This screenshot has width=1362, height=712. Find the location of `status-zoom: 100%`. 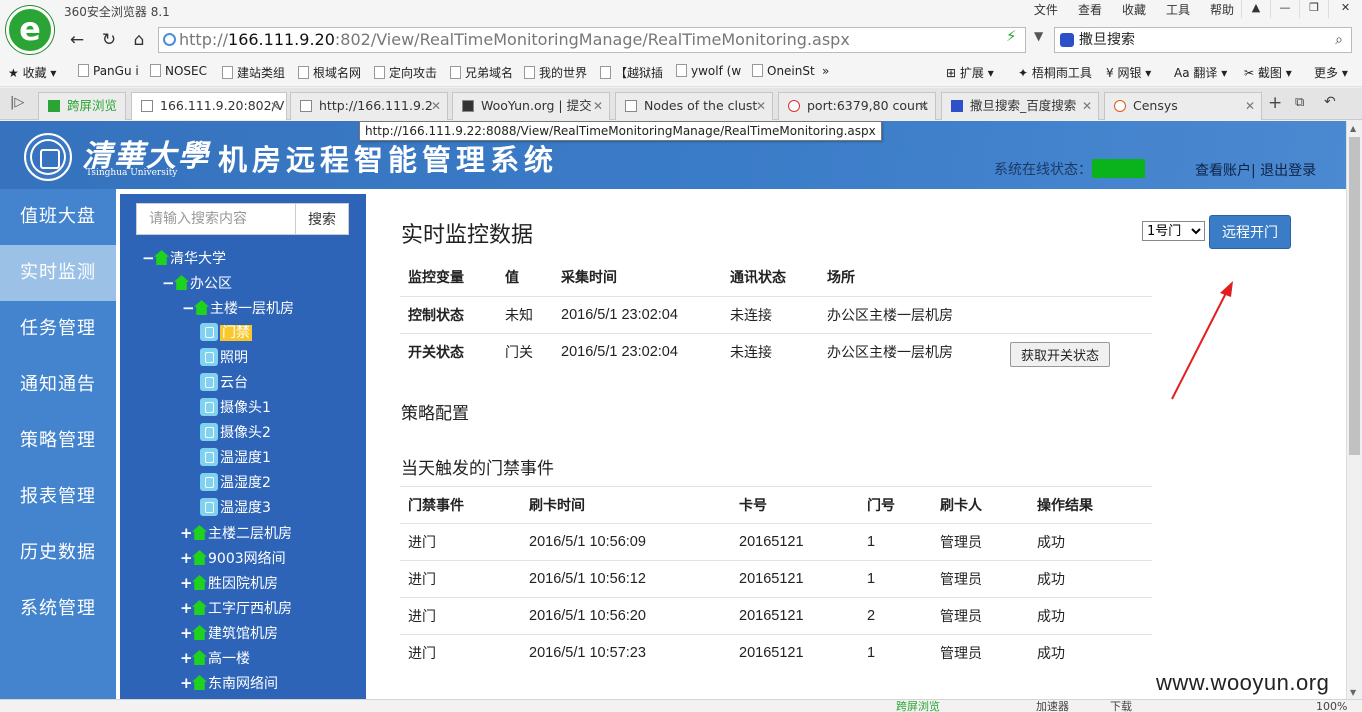

status-zoom: 100% is located at coordinates (1331, 706).